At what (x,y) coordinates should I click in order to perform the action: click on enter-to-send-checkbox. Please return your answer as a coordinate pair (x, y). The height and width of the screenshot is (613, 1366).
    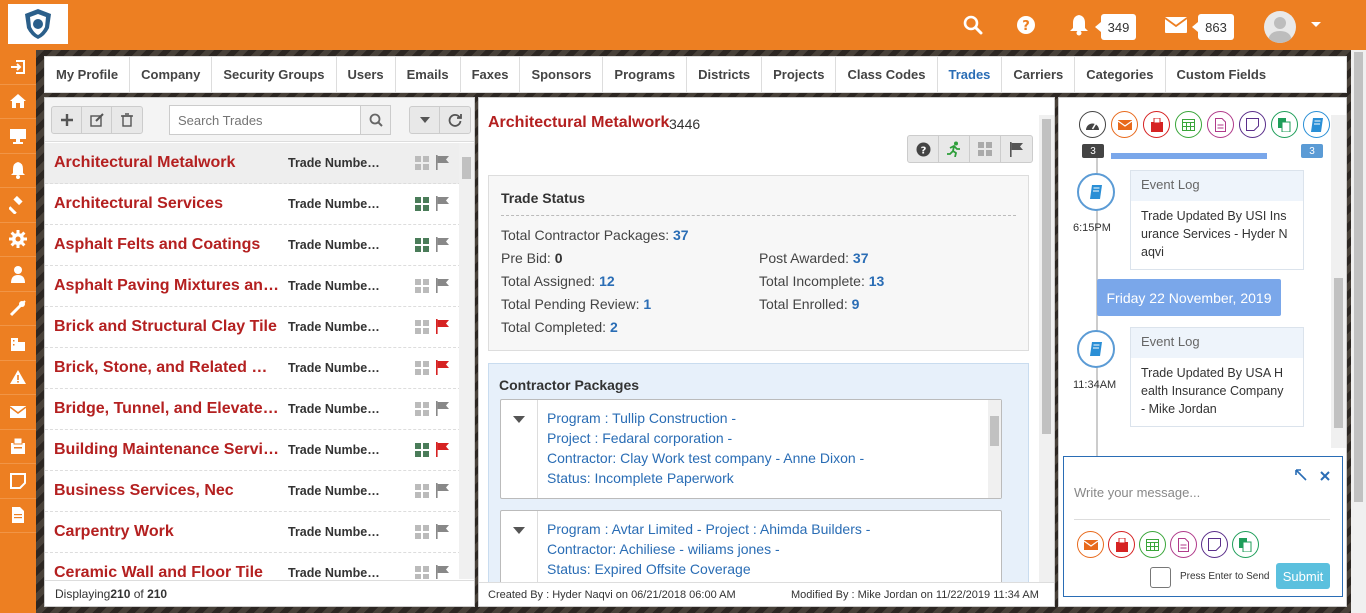
    Looking at the image, I should click on (1160, 577).